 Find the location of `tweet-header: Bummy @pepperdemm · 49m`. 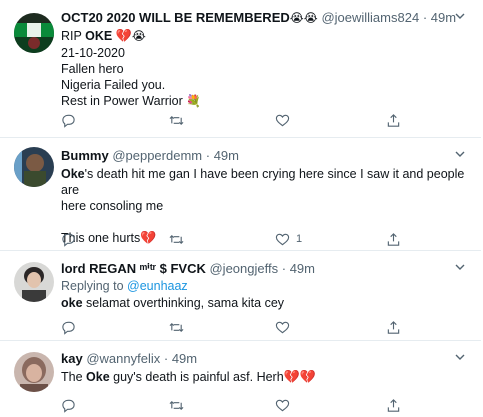

tweet-header: Bummy @pepperdemm · 49m is located at coordinates (266, 156).